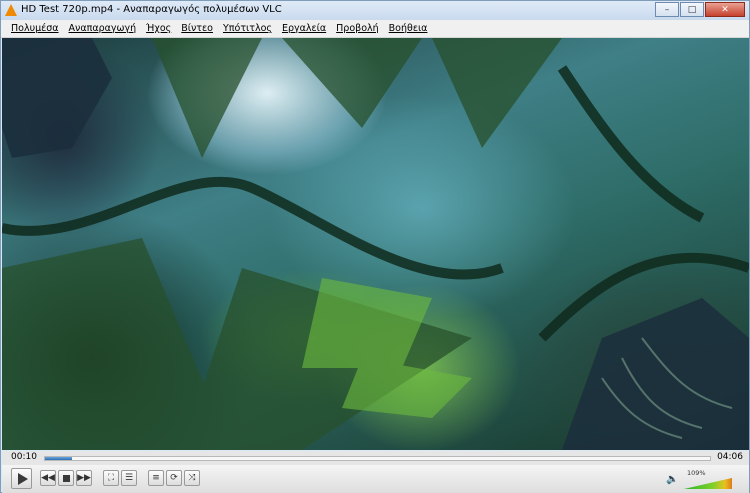 The height and width of the screenshot is (493, 750). I want to click on fullscreen-button: ⛶, so click(111, 478).